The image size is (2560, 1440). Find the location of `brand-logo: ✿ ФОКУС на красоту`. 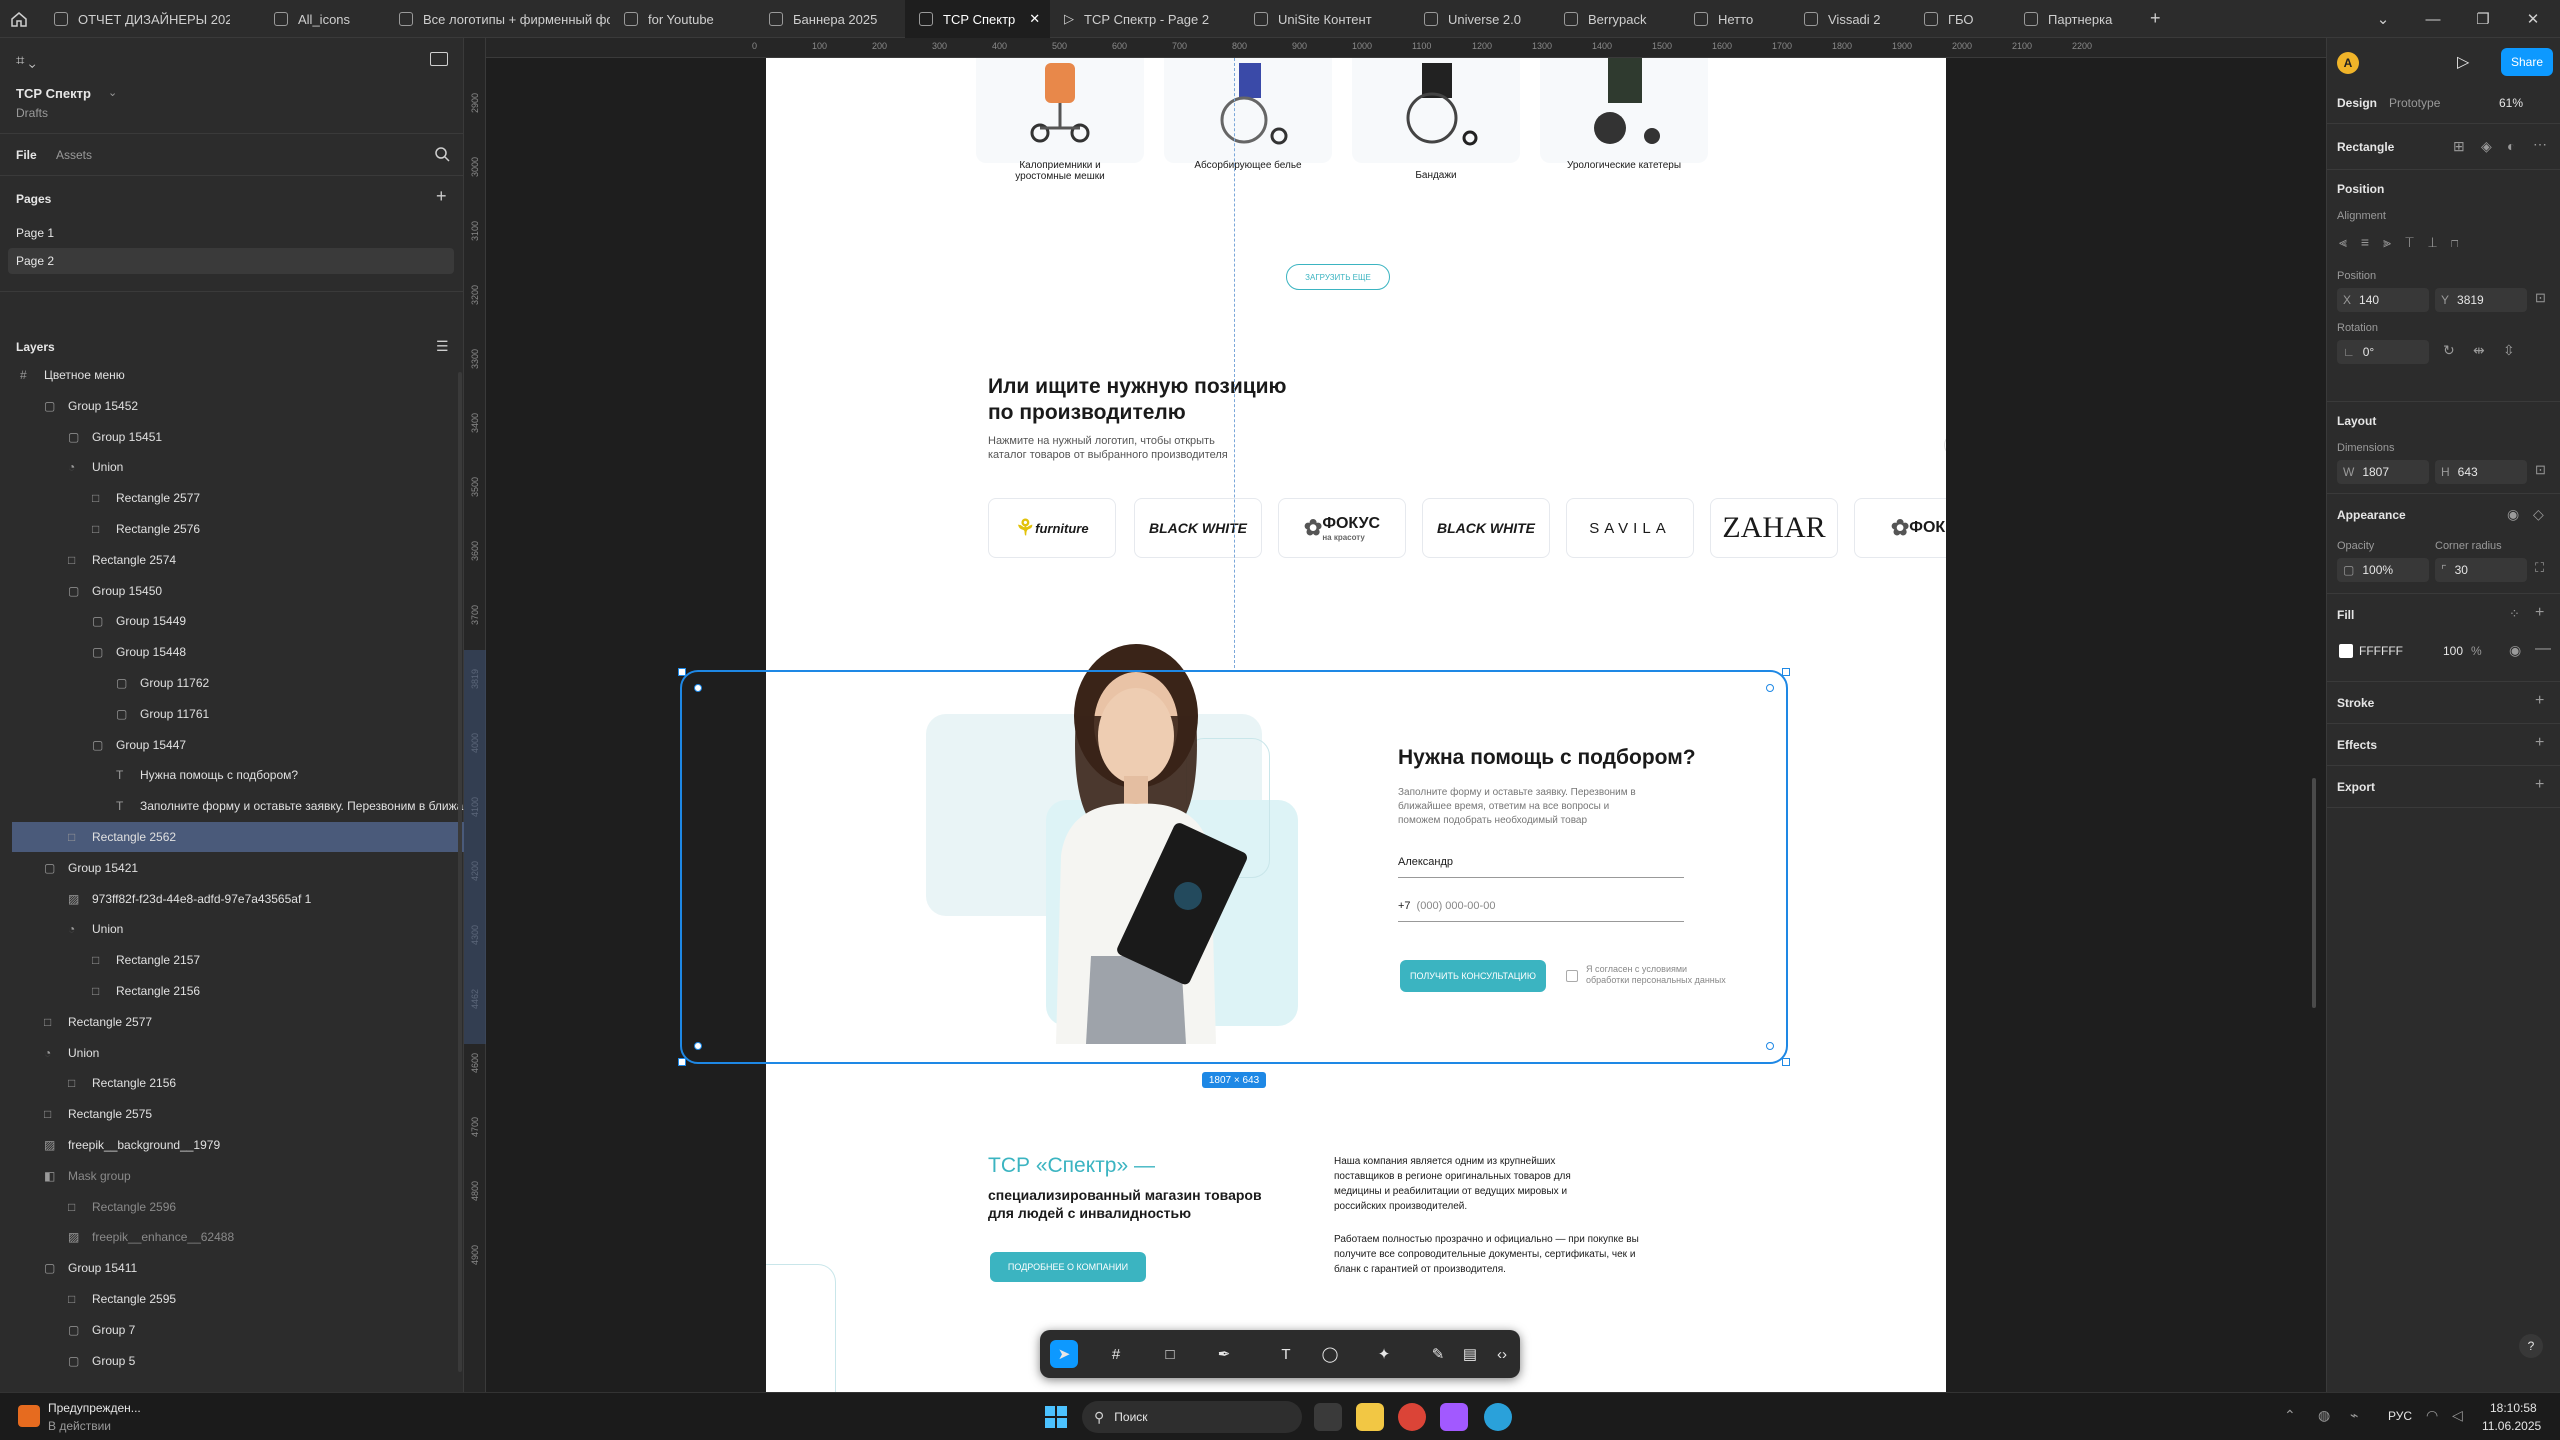

brand-logo: ✿ ФОКУС на красоту is located at coordinates (1342, 528).